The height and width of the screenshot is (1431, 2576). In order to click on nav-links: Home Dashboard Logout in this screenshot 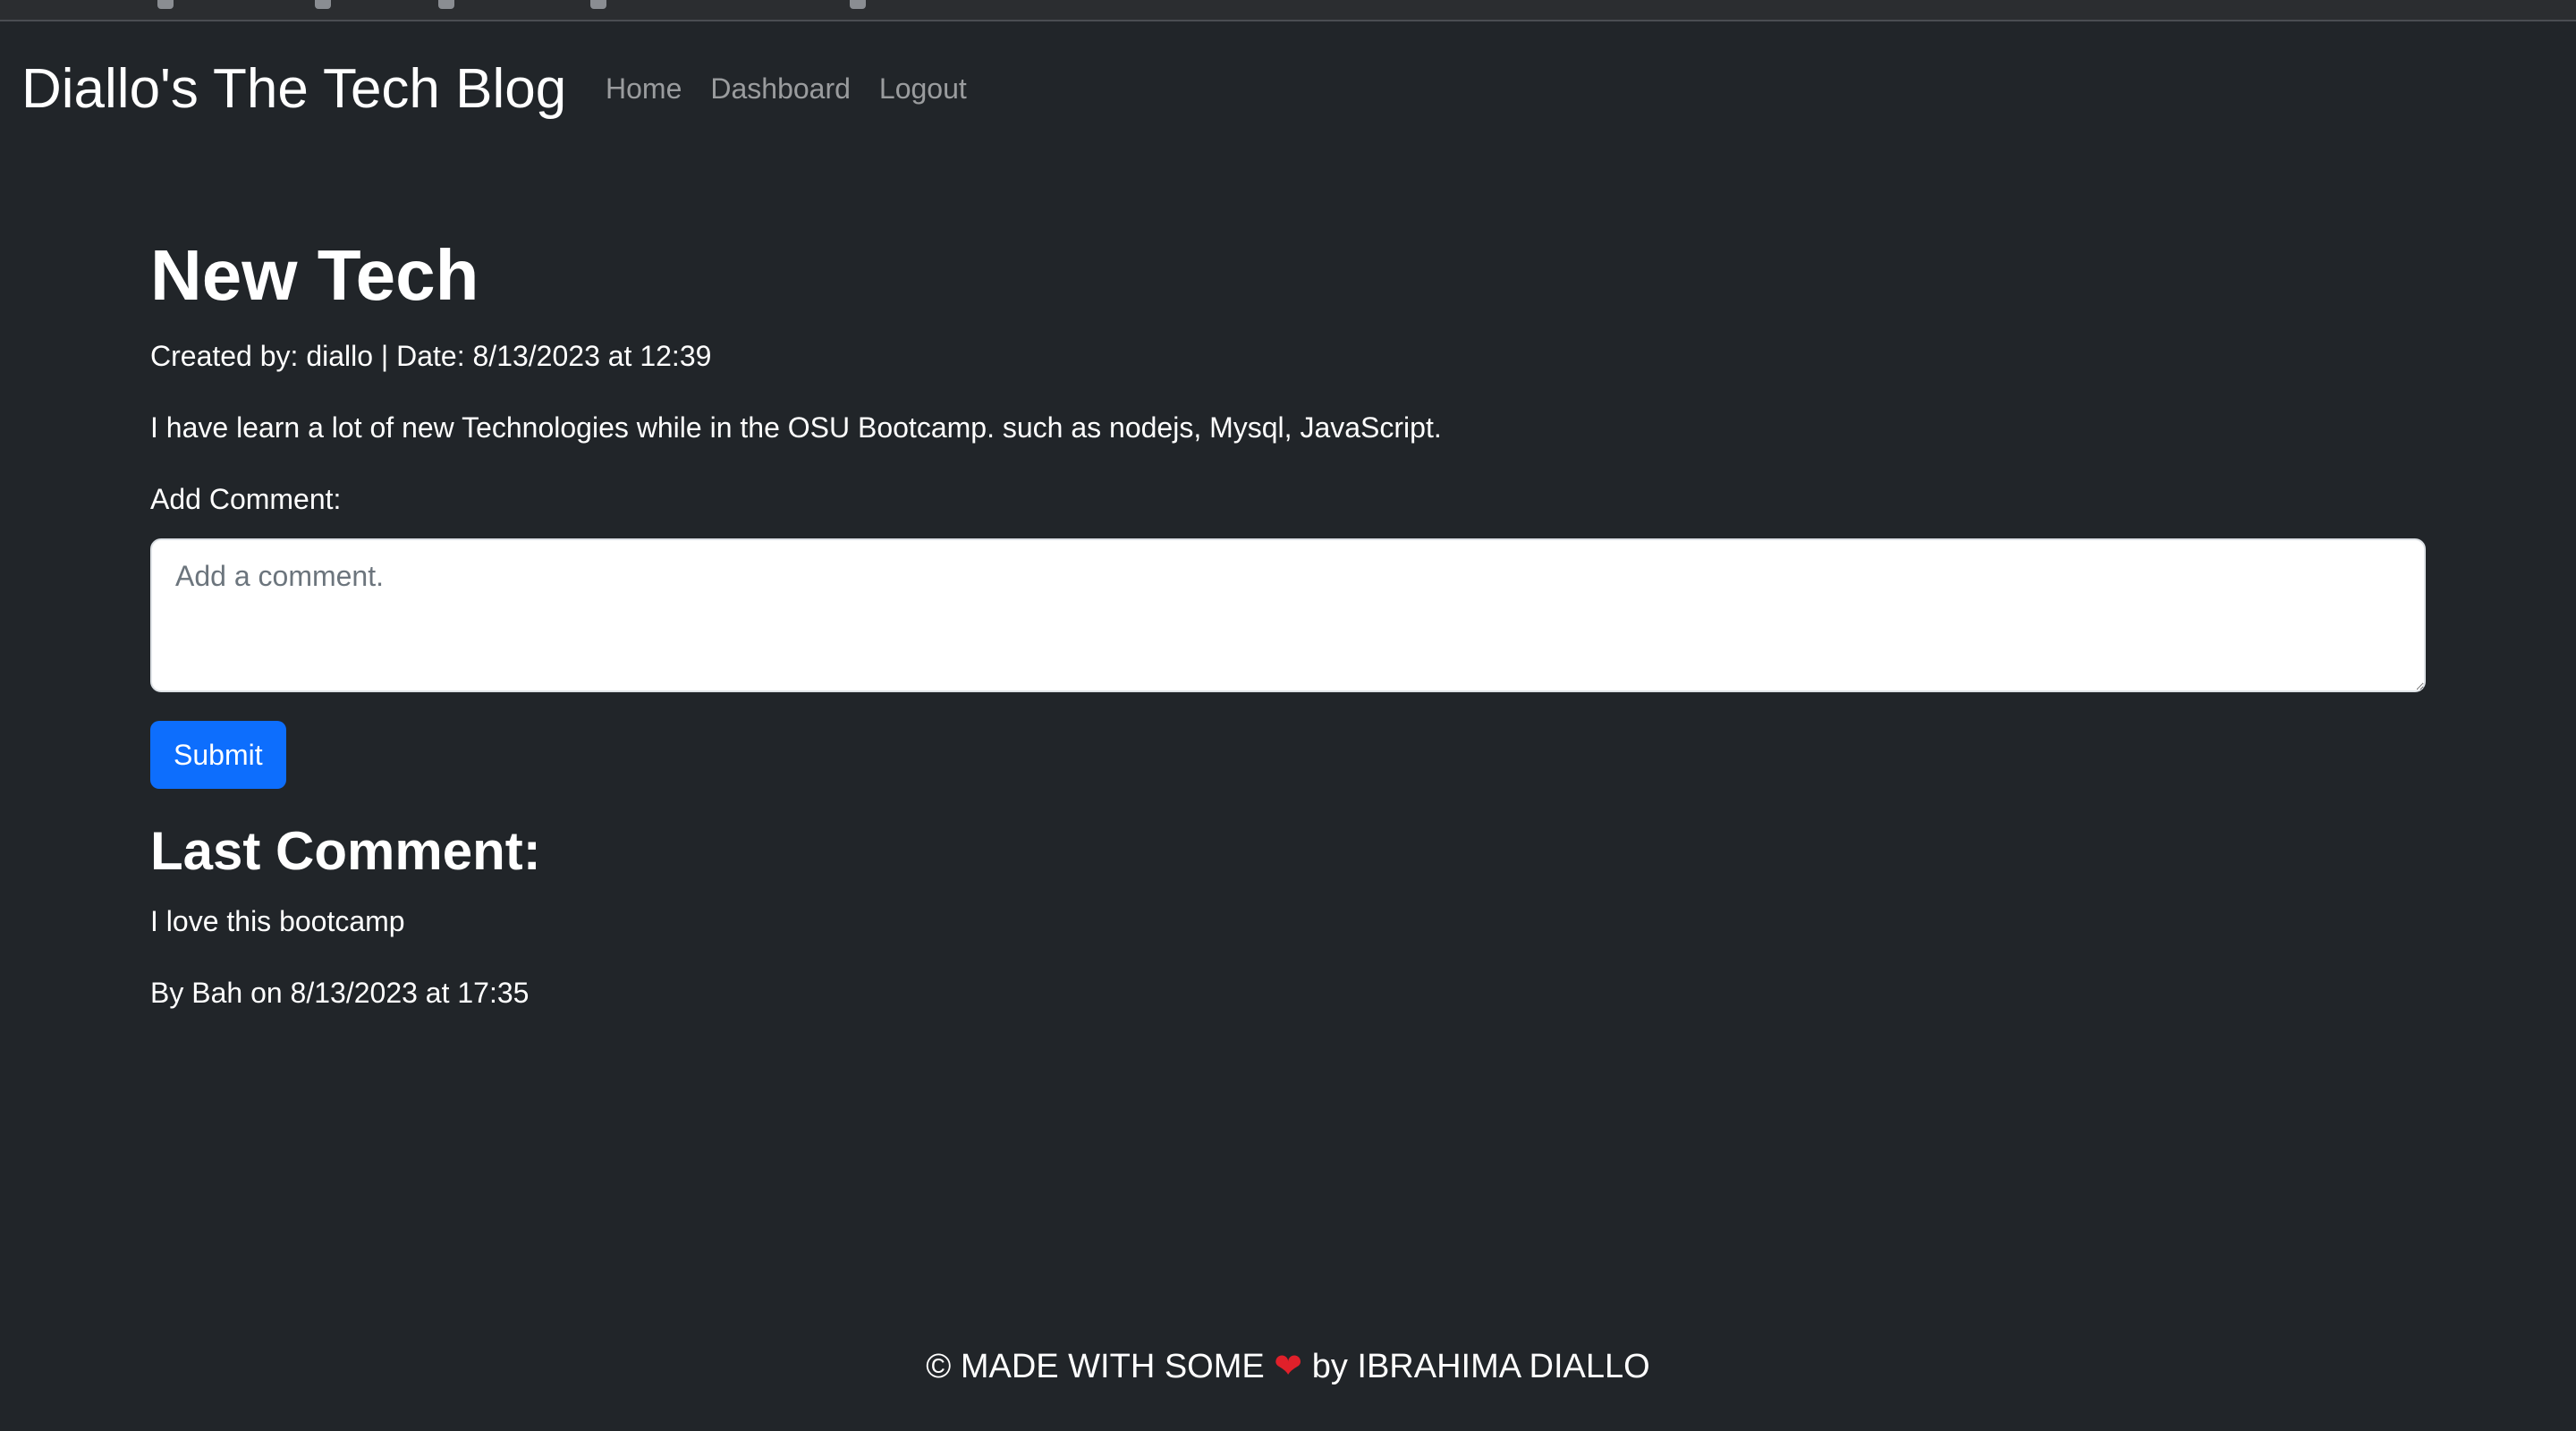, I will do `click(786, 89)`.